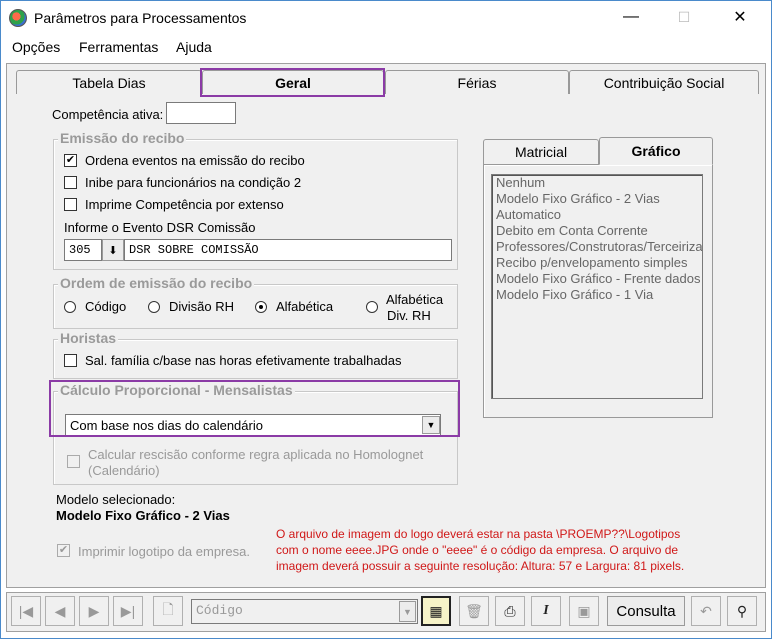  Describe the element at coordinates (407, 611) in the screenshot. I see `search-dropdown-icon: ▼` at that location.